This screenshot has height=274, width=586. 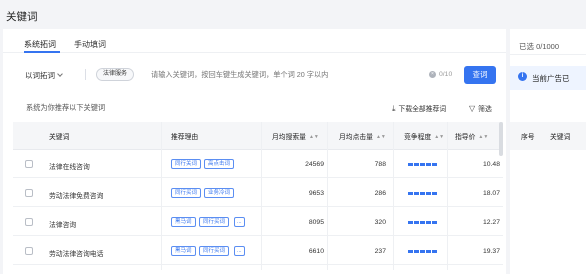 I want to click on guide-price-cell: 18.07, so click(x=491, y=193).